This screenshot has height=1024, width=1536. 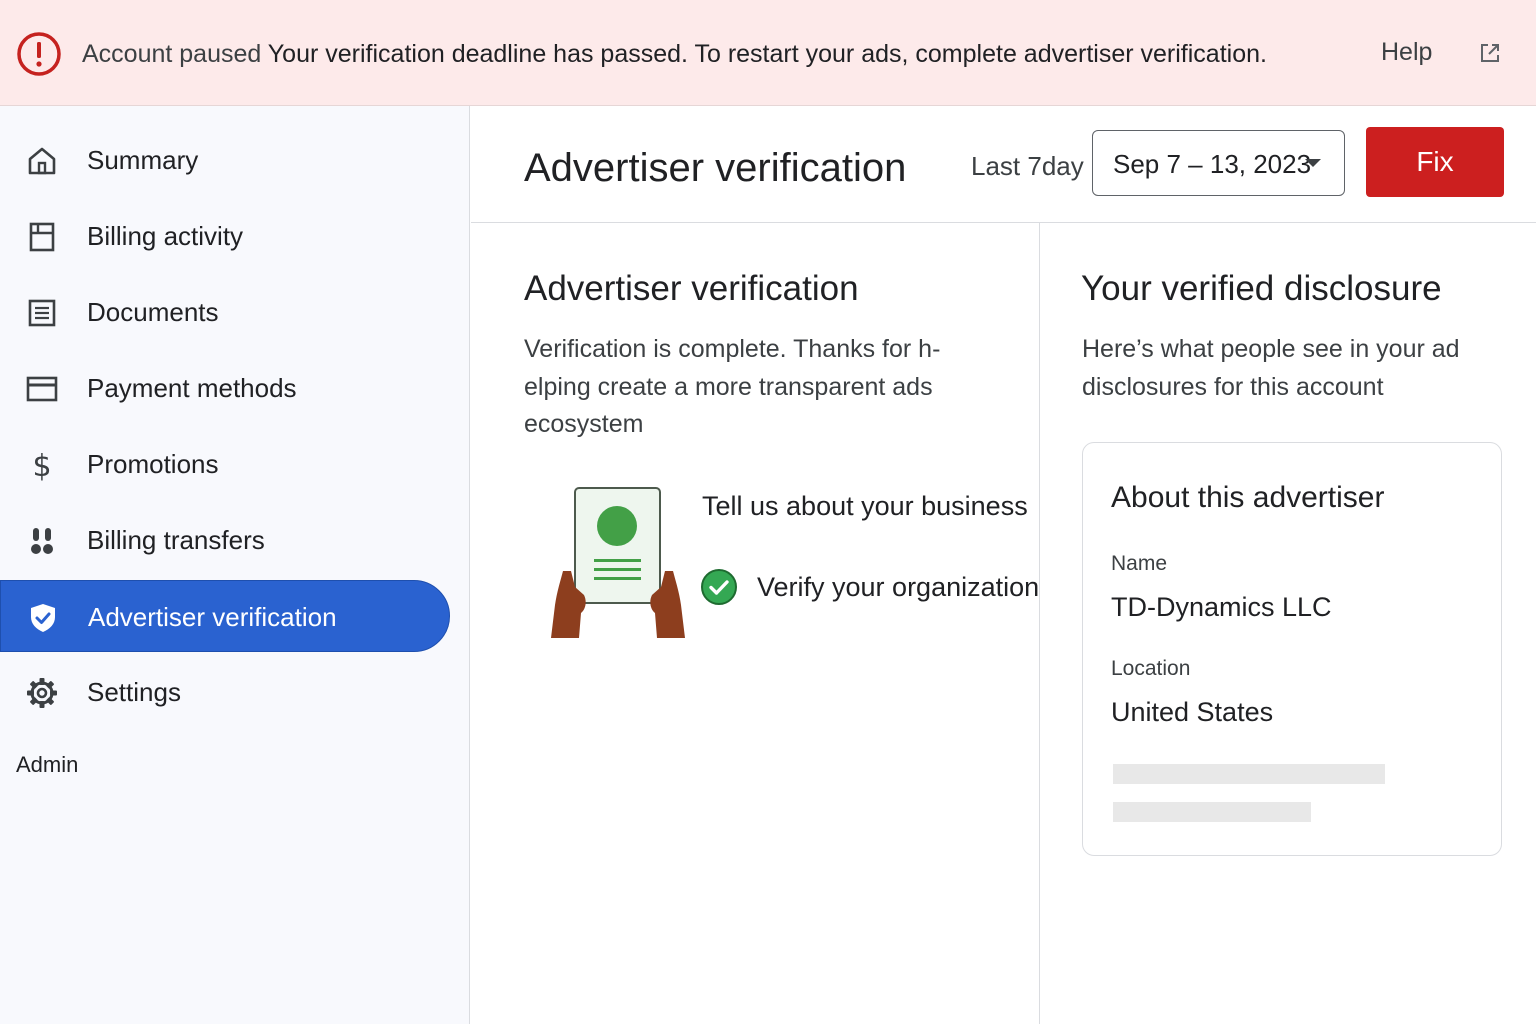 I want to click on disclosure-title: Your verified disclosure, so click(x=1261, y=288).